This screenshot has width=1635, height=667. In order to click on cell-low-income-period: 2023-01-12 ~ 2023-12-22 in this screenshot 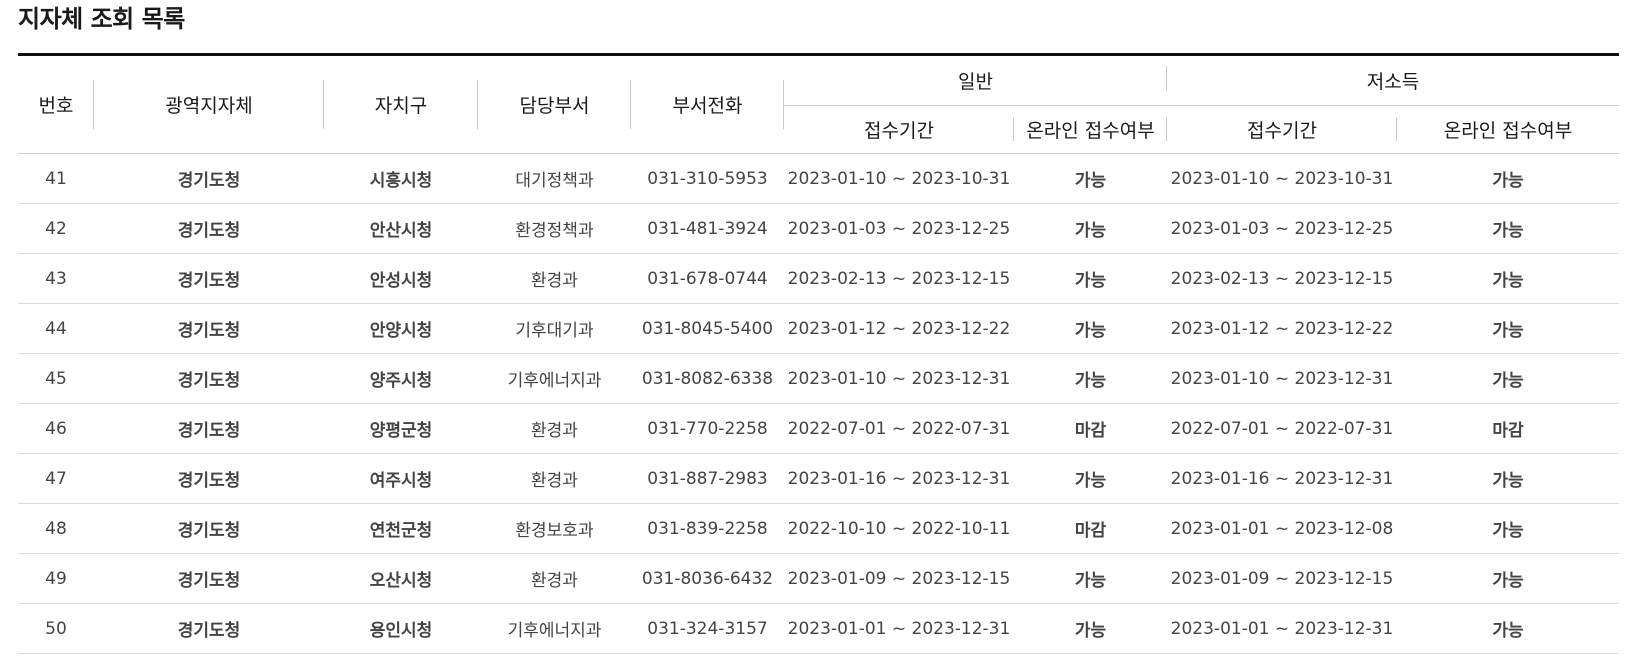, I will do `click(1282, 328)`.